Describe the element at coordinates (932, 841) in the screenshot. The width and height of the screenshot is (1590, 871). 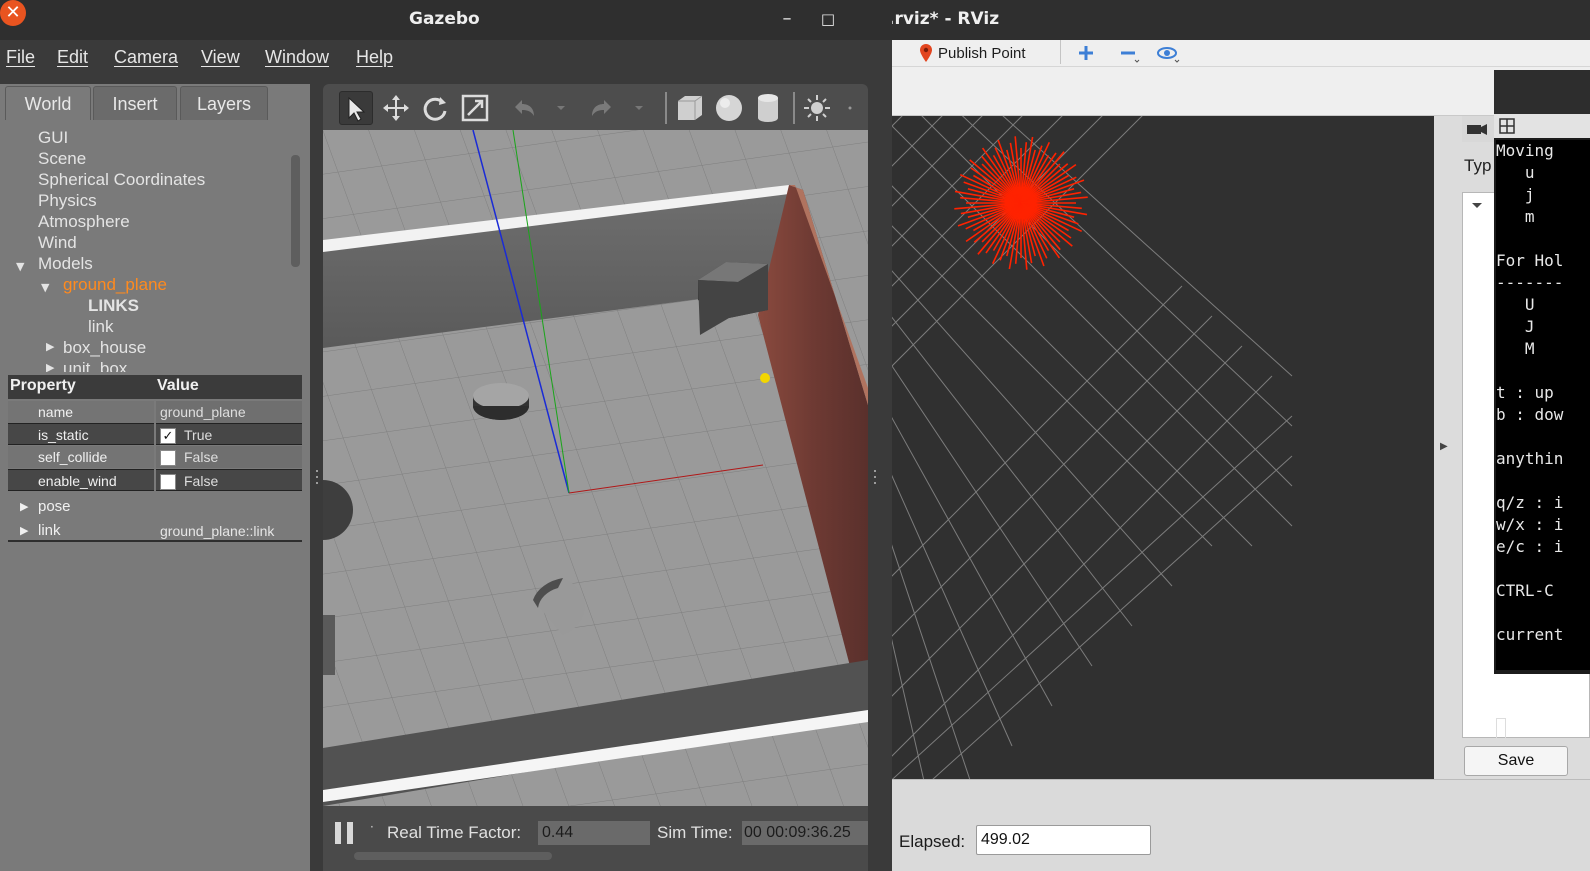
I see `elapsed-label: Elapsed:` at that location.